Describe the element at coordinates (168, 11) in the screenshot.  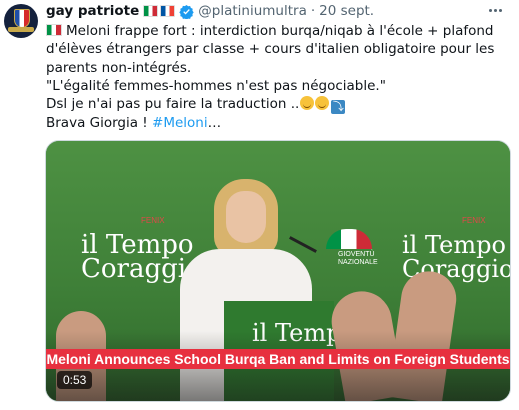
I see `flag-france-icon` at that location.